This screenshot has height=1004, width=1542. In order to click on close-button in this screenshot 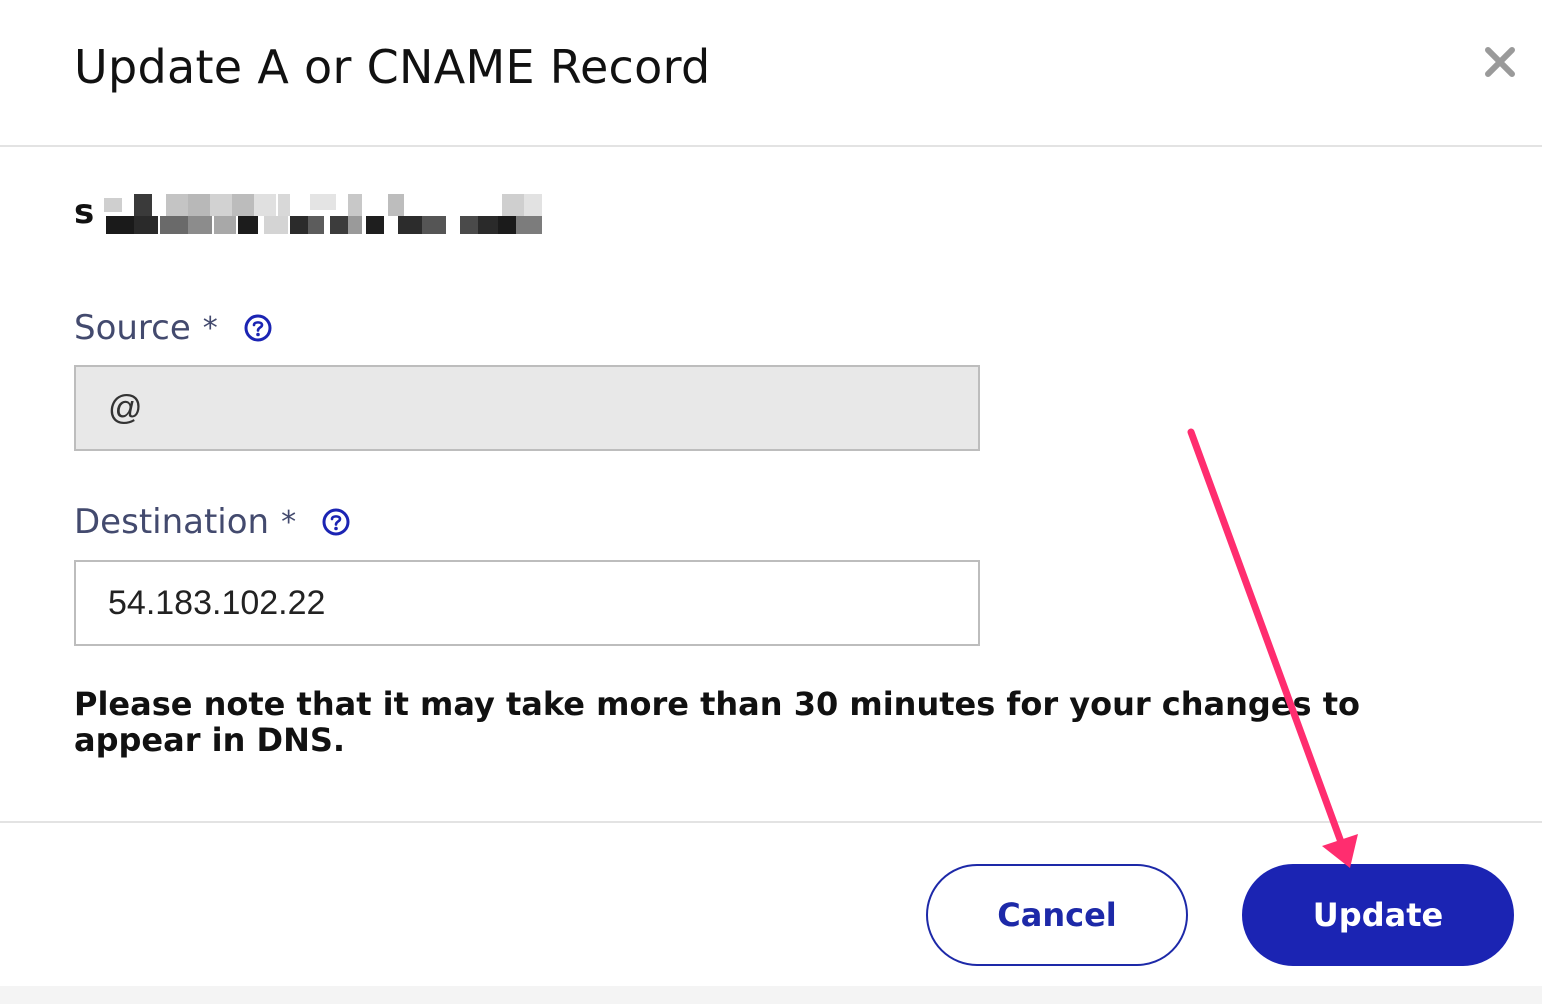, I will do `click(1500, 62)`.